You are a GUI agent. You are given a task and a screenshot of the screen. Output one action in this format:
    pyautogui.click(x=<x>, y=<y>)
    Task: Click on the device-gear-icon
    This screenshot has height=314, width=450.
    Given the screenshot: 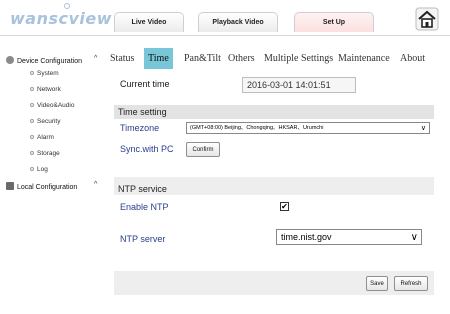 What is the action you would take?
    pyautogui.click(x=10, y=60)
    